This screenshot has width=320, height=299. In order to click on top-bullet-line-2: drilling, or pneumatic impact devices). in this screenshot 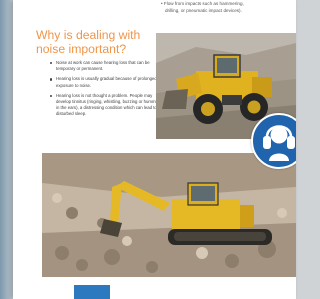, I will do `click(203, 10)`.